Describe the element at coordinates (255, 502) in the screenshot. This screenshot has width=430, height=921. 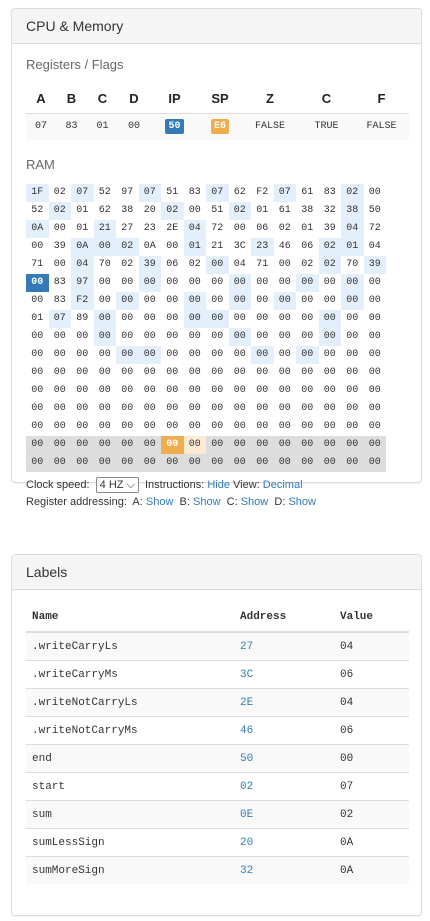
I see `addressing-c-show-link: Show` at that location.